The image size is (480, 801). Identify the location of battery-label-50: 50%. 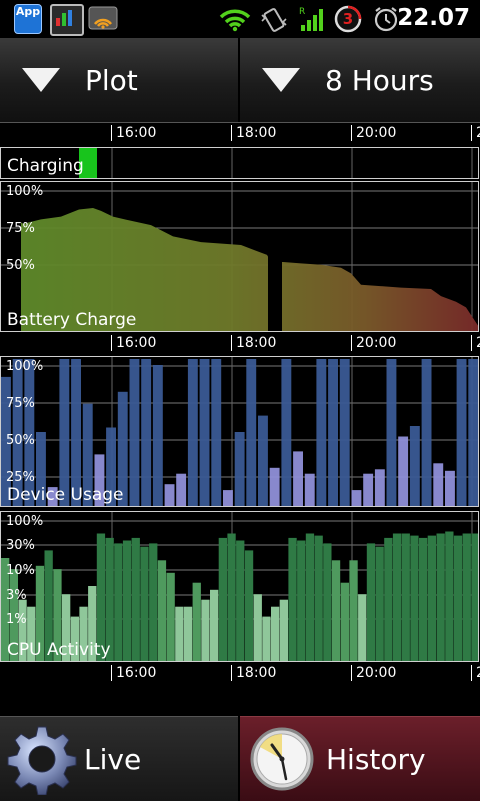
(20, 265).